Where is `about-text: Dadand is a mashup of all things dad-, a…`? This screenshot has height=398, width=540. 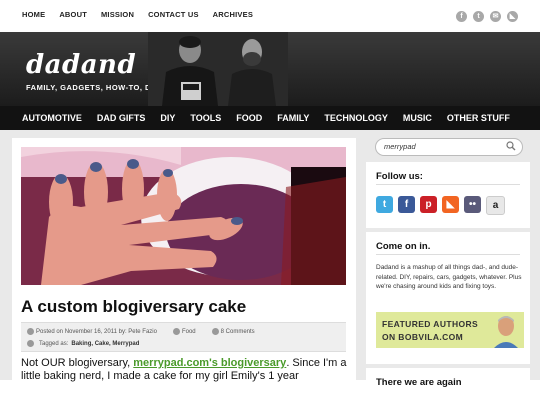 about-text: Dadand is a mashup of all things dad-, a… is located at coordinates (449, 277).